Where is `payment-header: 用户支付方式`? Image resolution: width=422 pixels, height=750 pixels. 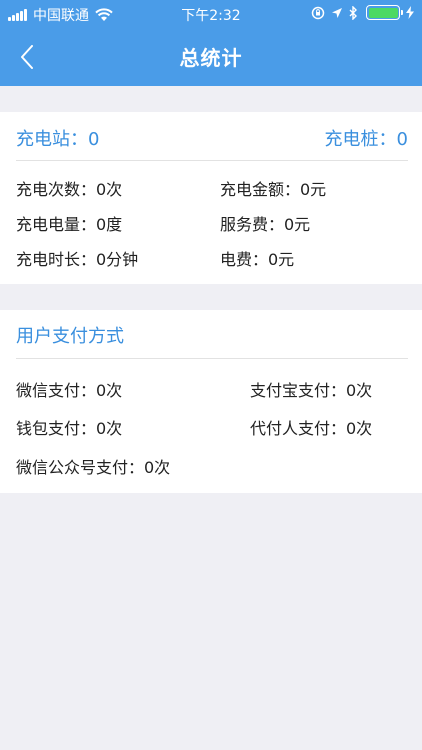
payment-header: 用户支付方式 is located at coordinates (212, 334).